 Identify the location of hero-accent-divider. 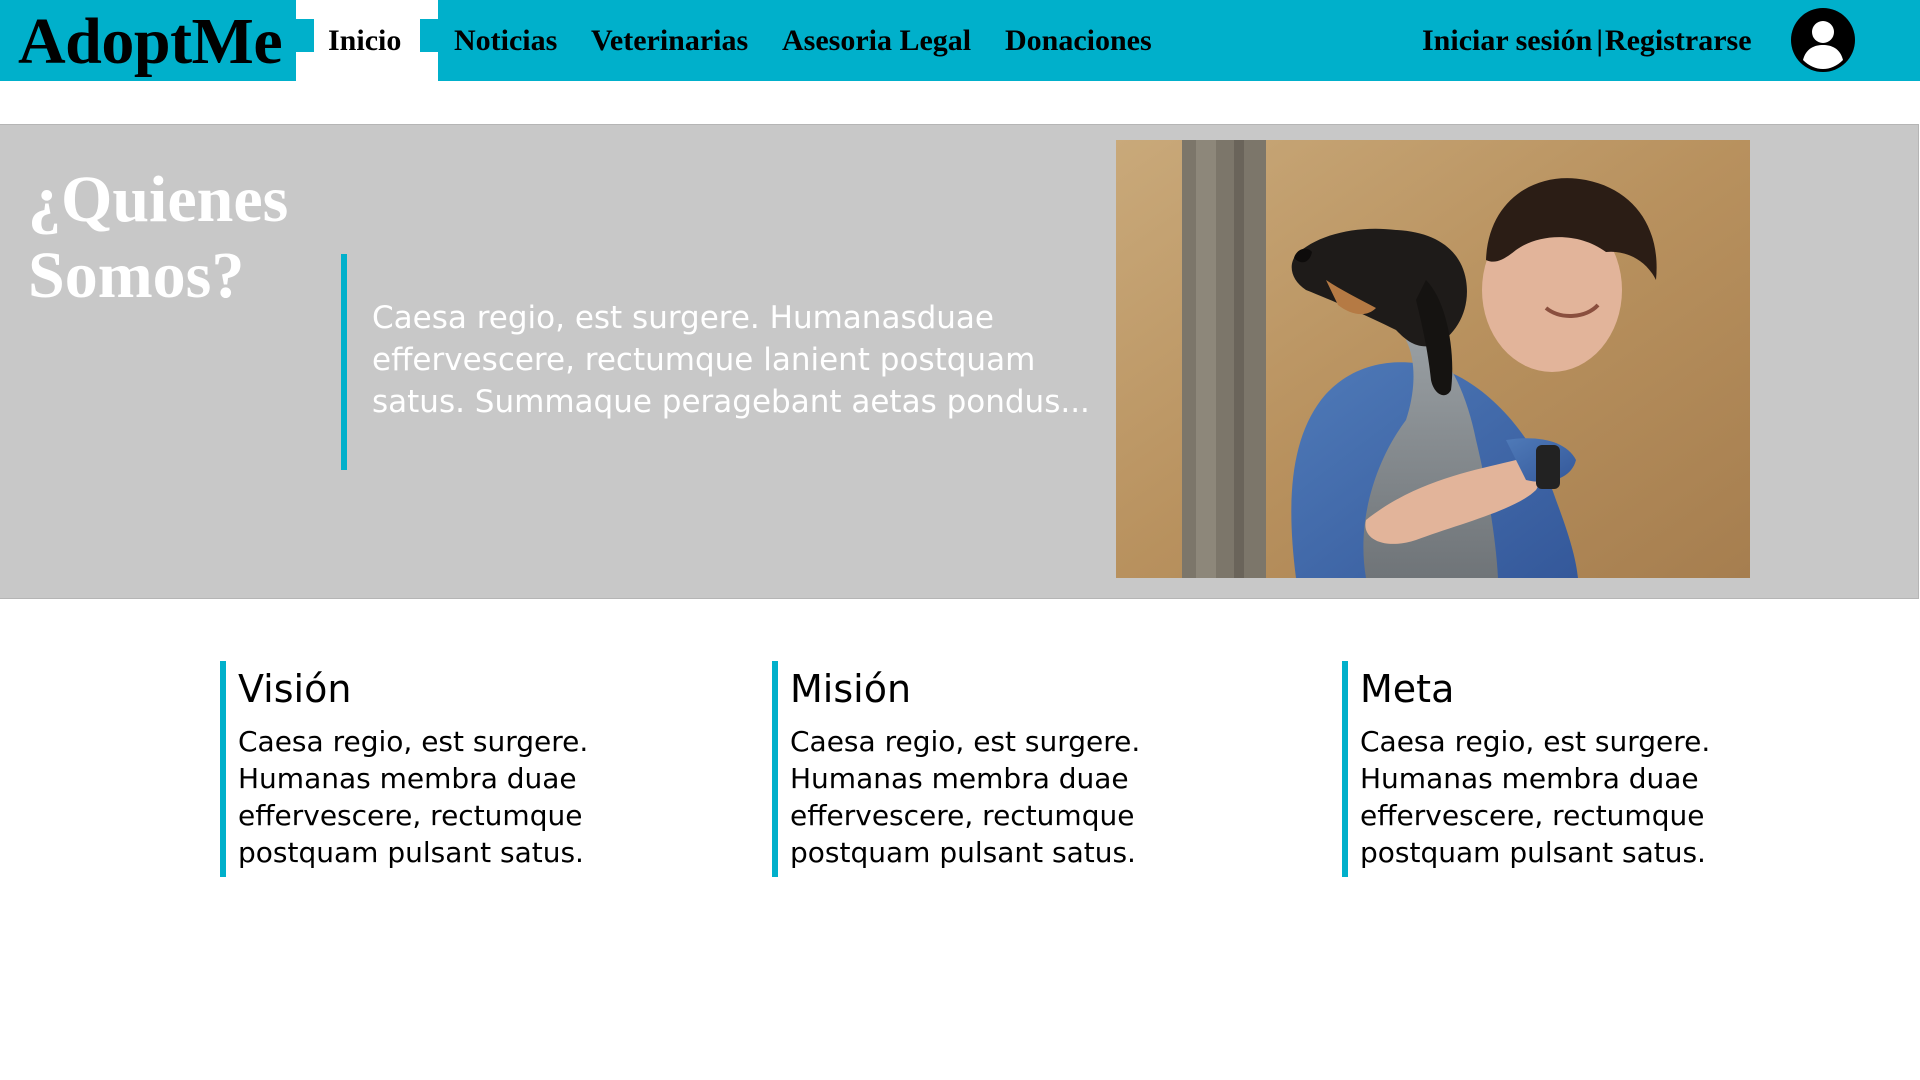
(344, 362).